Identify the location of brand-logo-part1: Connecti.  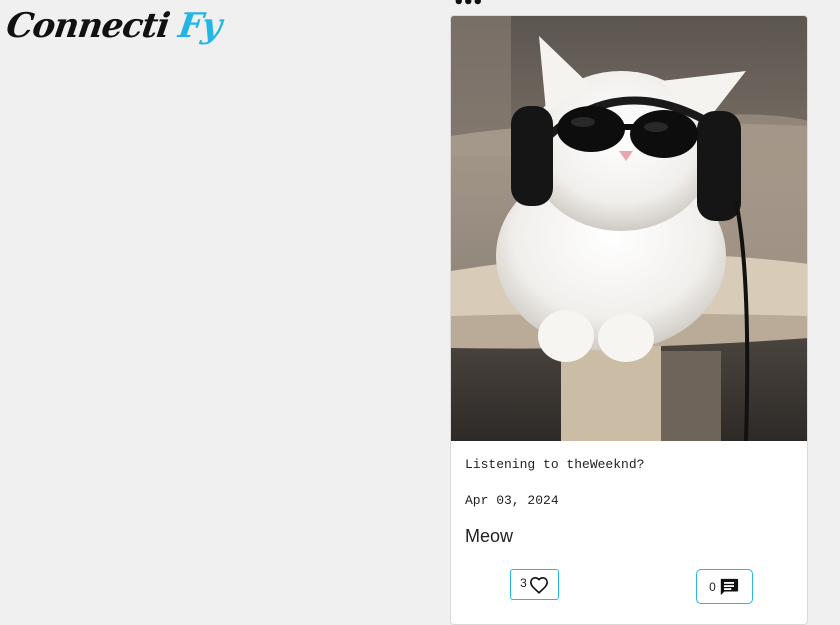
(87, 26).